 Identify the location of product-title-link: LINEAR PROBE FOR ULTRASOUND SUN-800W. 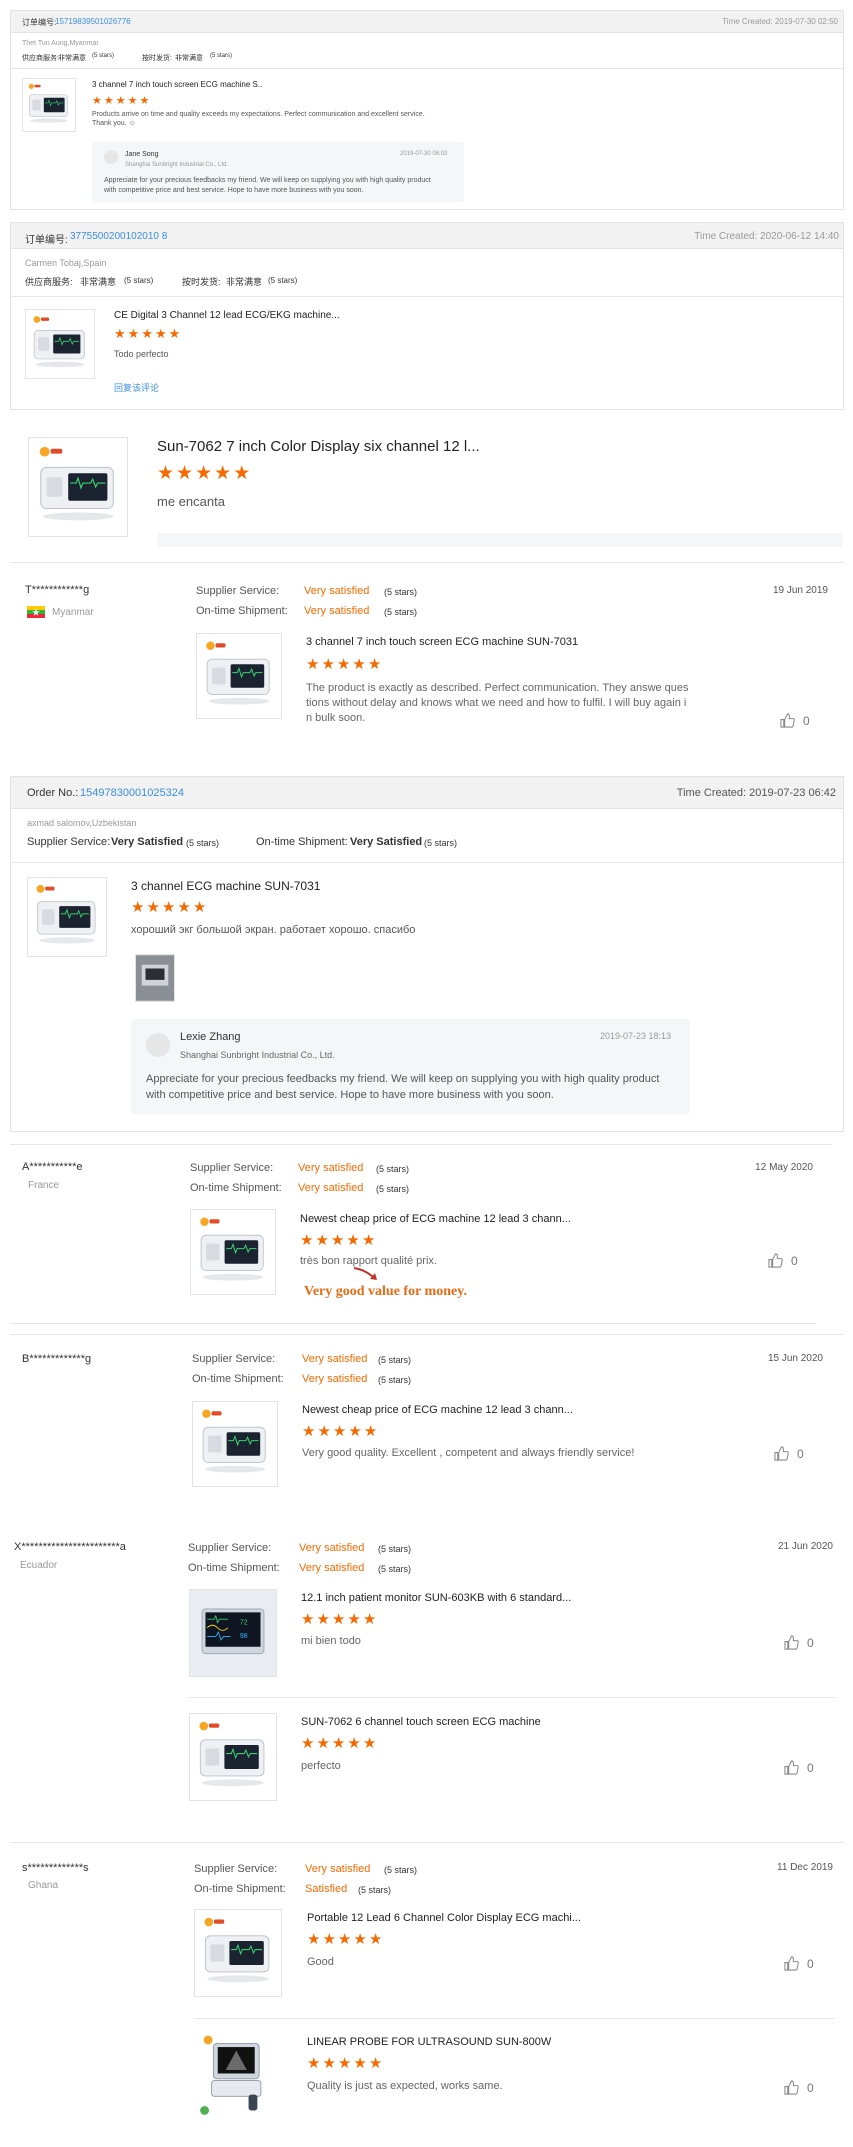
(429, 2042).